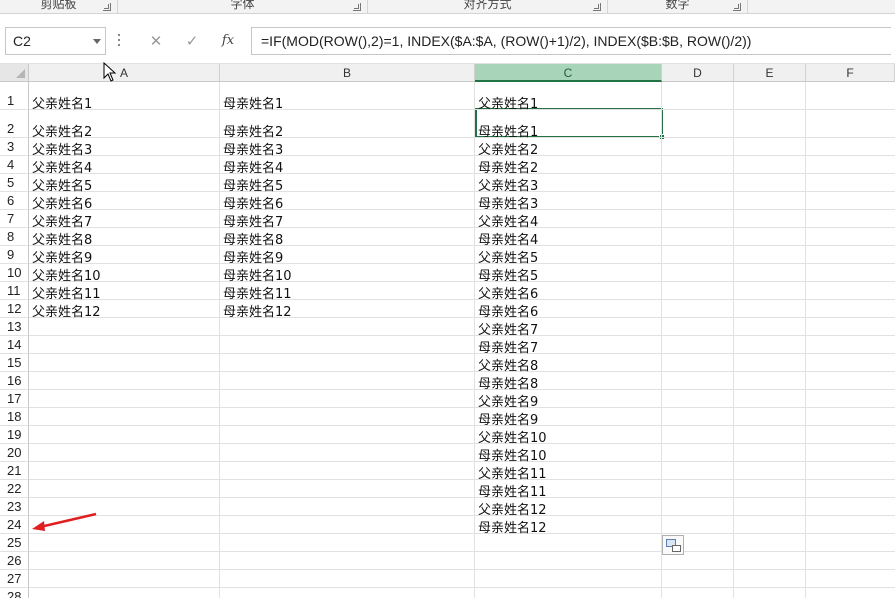  I want to click on cell-col-a: 父亲姓名7, so click(60, 220).